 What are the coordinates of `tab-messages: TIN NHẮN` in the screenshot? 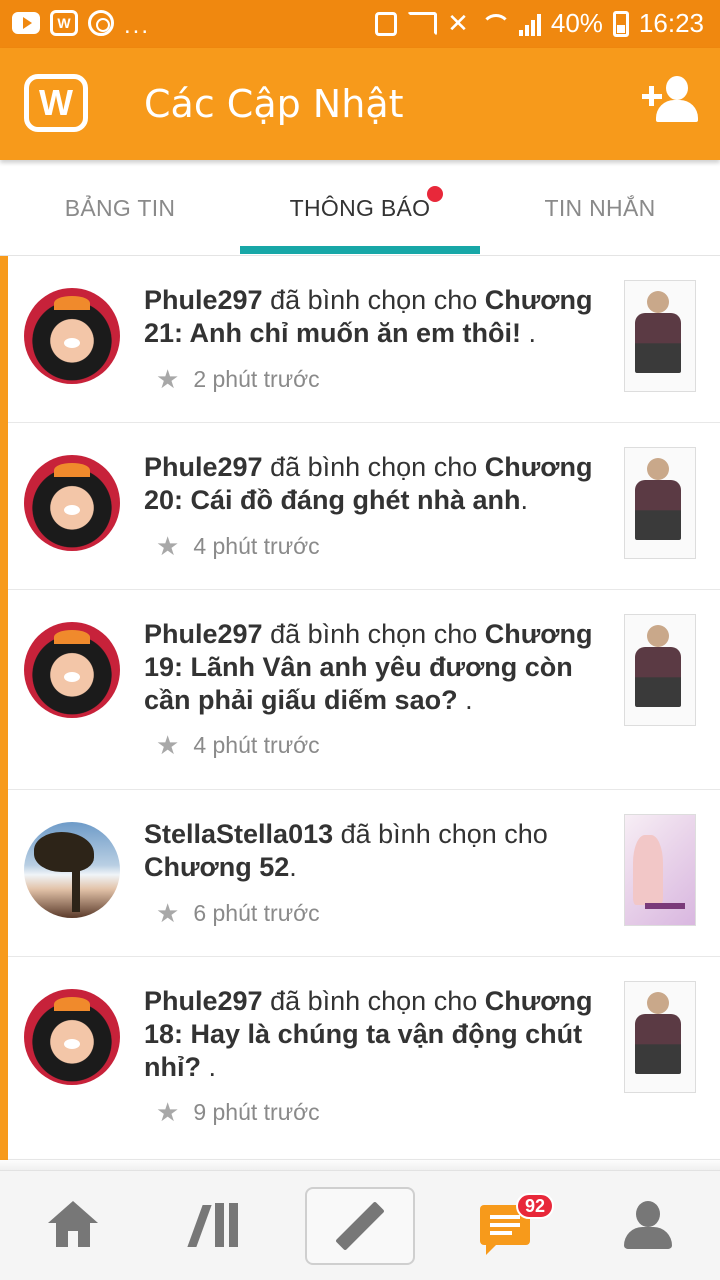 It's located at (600, 208).